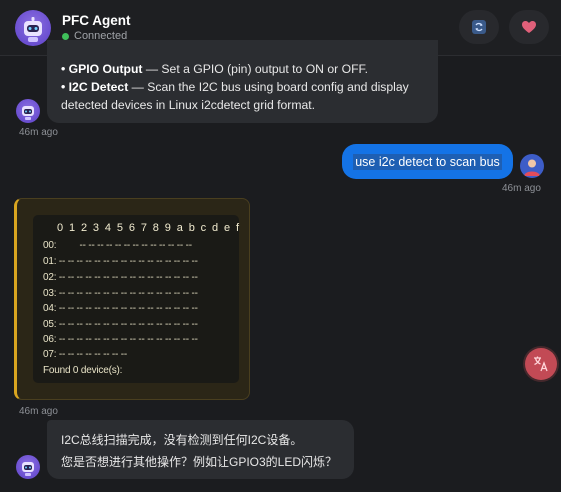 The image size is (561, 492). I want to click on agent-avatar, so click(33, 28).